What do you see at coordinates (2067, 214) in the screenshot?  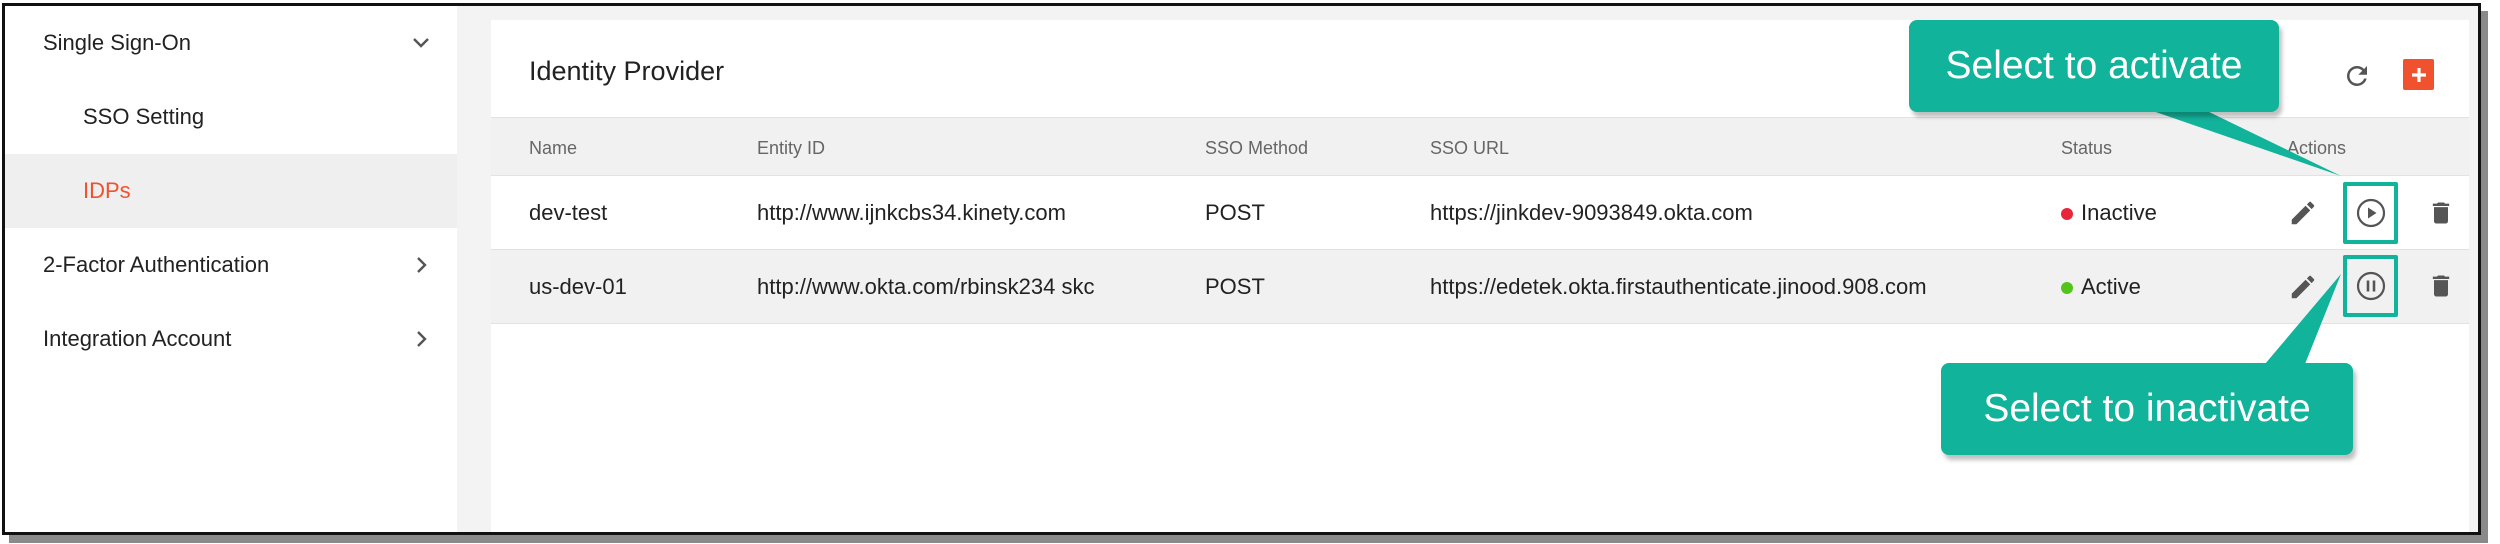 I see `status-inactive-dot` at bounding box center [2067, 214].